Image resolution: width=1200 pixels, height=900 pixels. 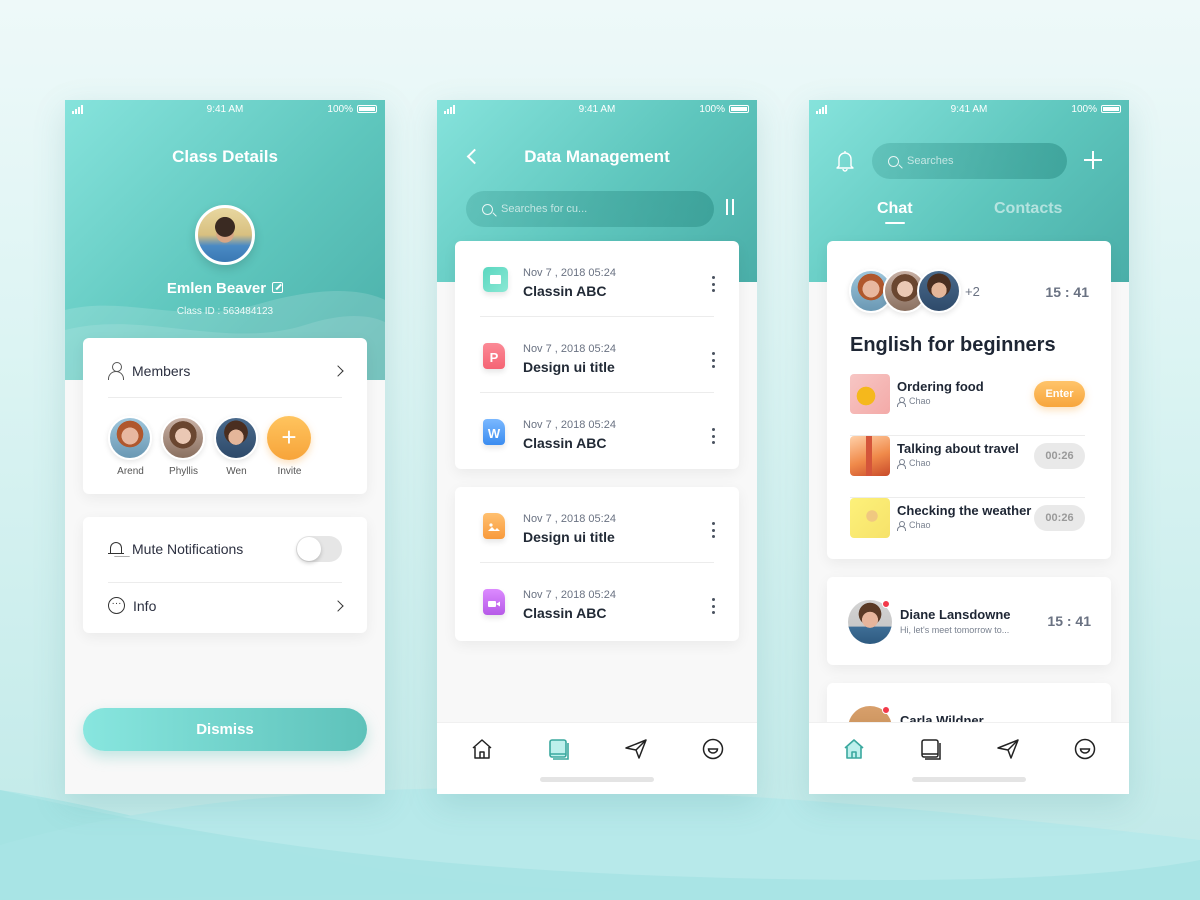 I want to click on search-bar, so click(x=590, y=209).